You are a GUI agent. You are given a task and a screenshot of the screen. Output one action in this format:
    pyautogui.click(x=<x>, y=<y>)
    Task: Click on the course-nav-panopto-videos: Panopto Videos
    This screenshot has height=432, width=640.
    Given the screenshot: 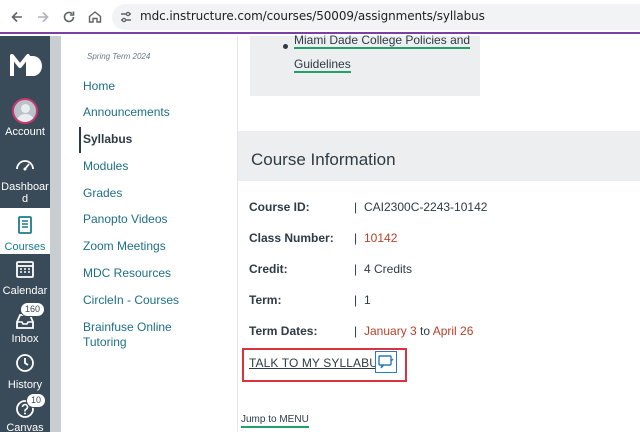 What is the action you would take?
    pyautogui.click(x=125, y=219)
    